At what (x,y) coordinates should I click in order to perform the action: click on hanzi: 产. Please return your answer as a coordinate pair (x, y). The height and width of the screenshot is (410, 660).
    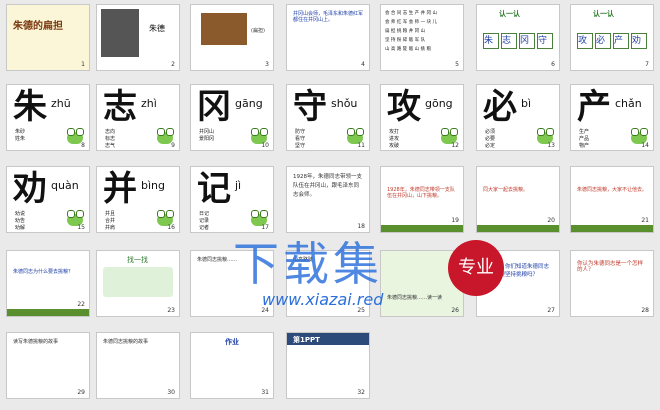
    Looking at the image, I should click on (594, 107).